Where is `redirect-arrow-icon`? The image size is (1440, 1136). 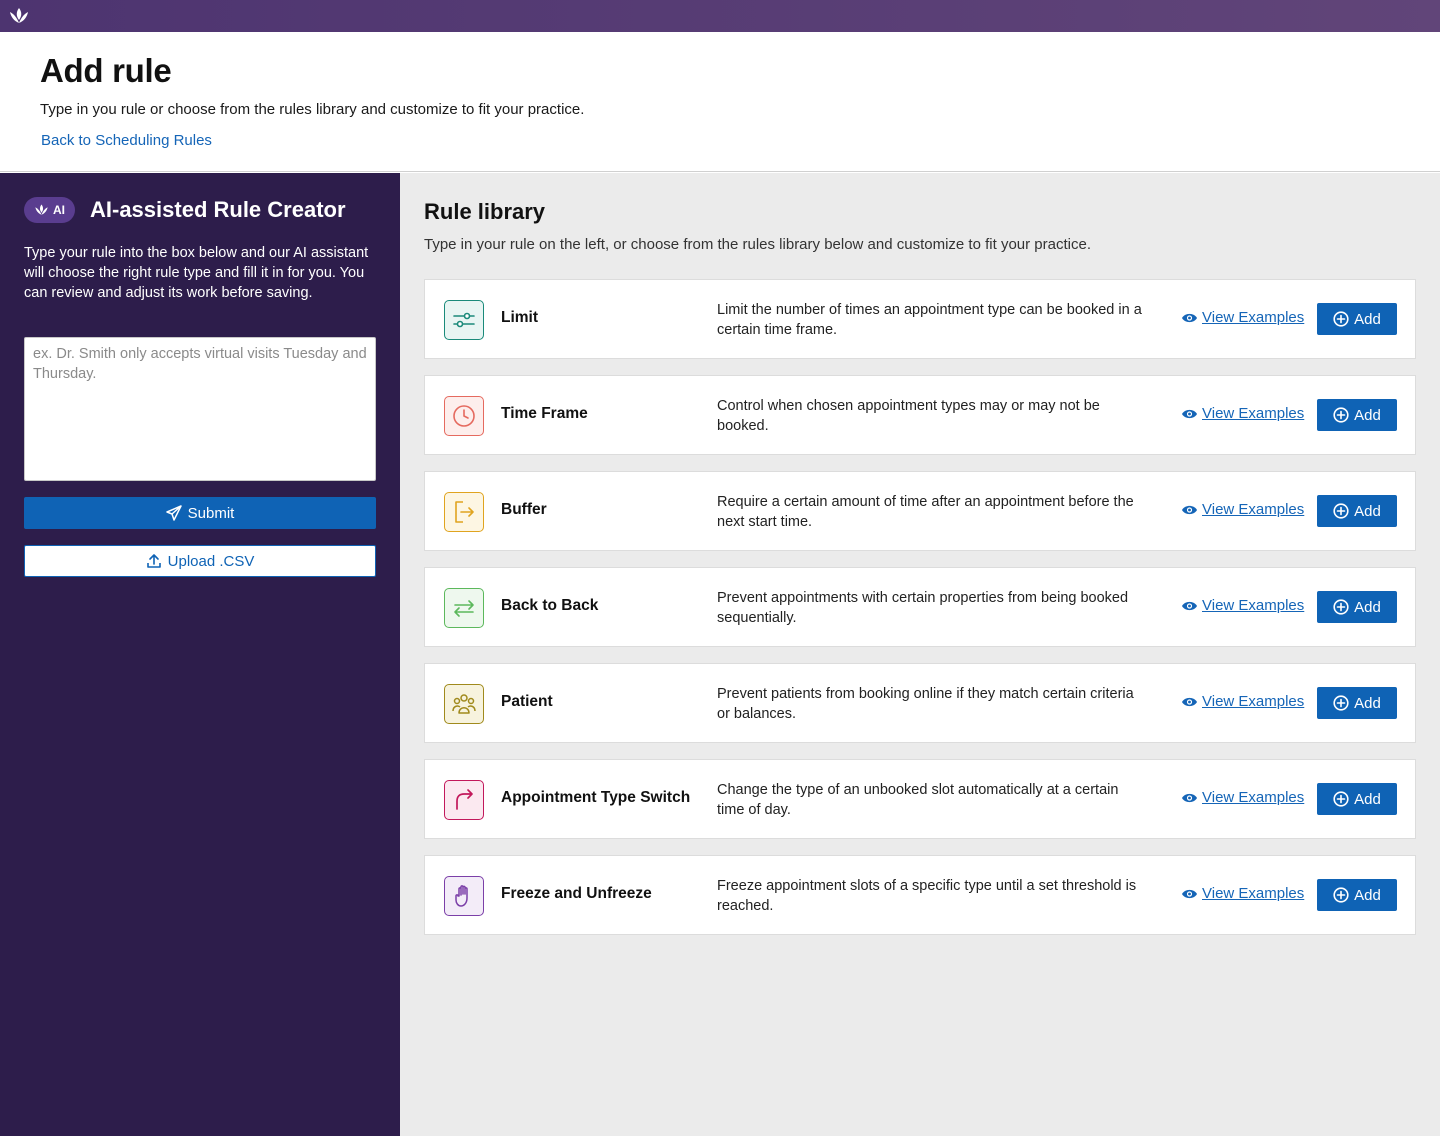
redirect-arrow-icon is located at coordinates (464, 799).